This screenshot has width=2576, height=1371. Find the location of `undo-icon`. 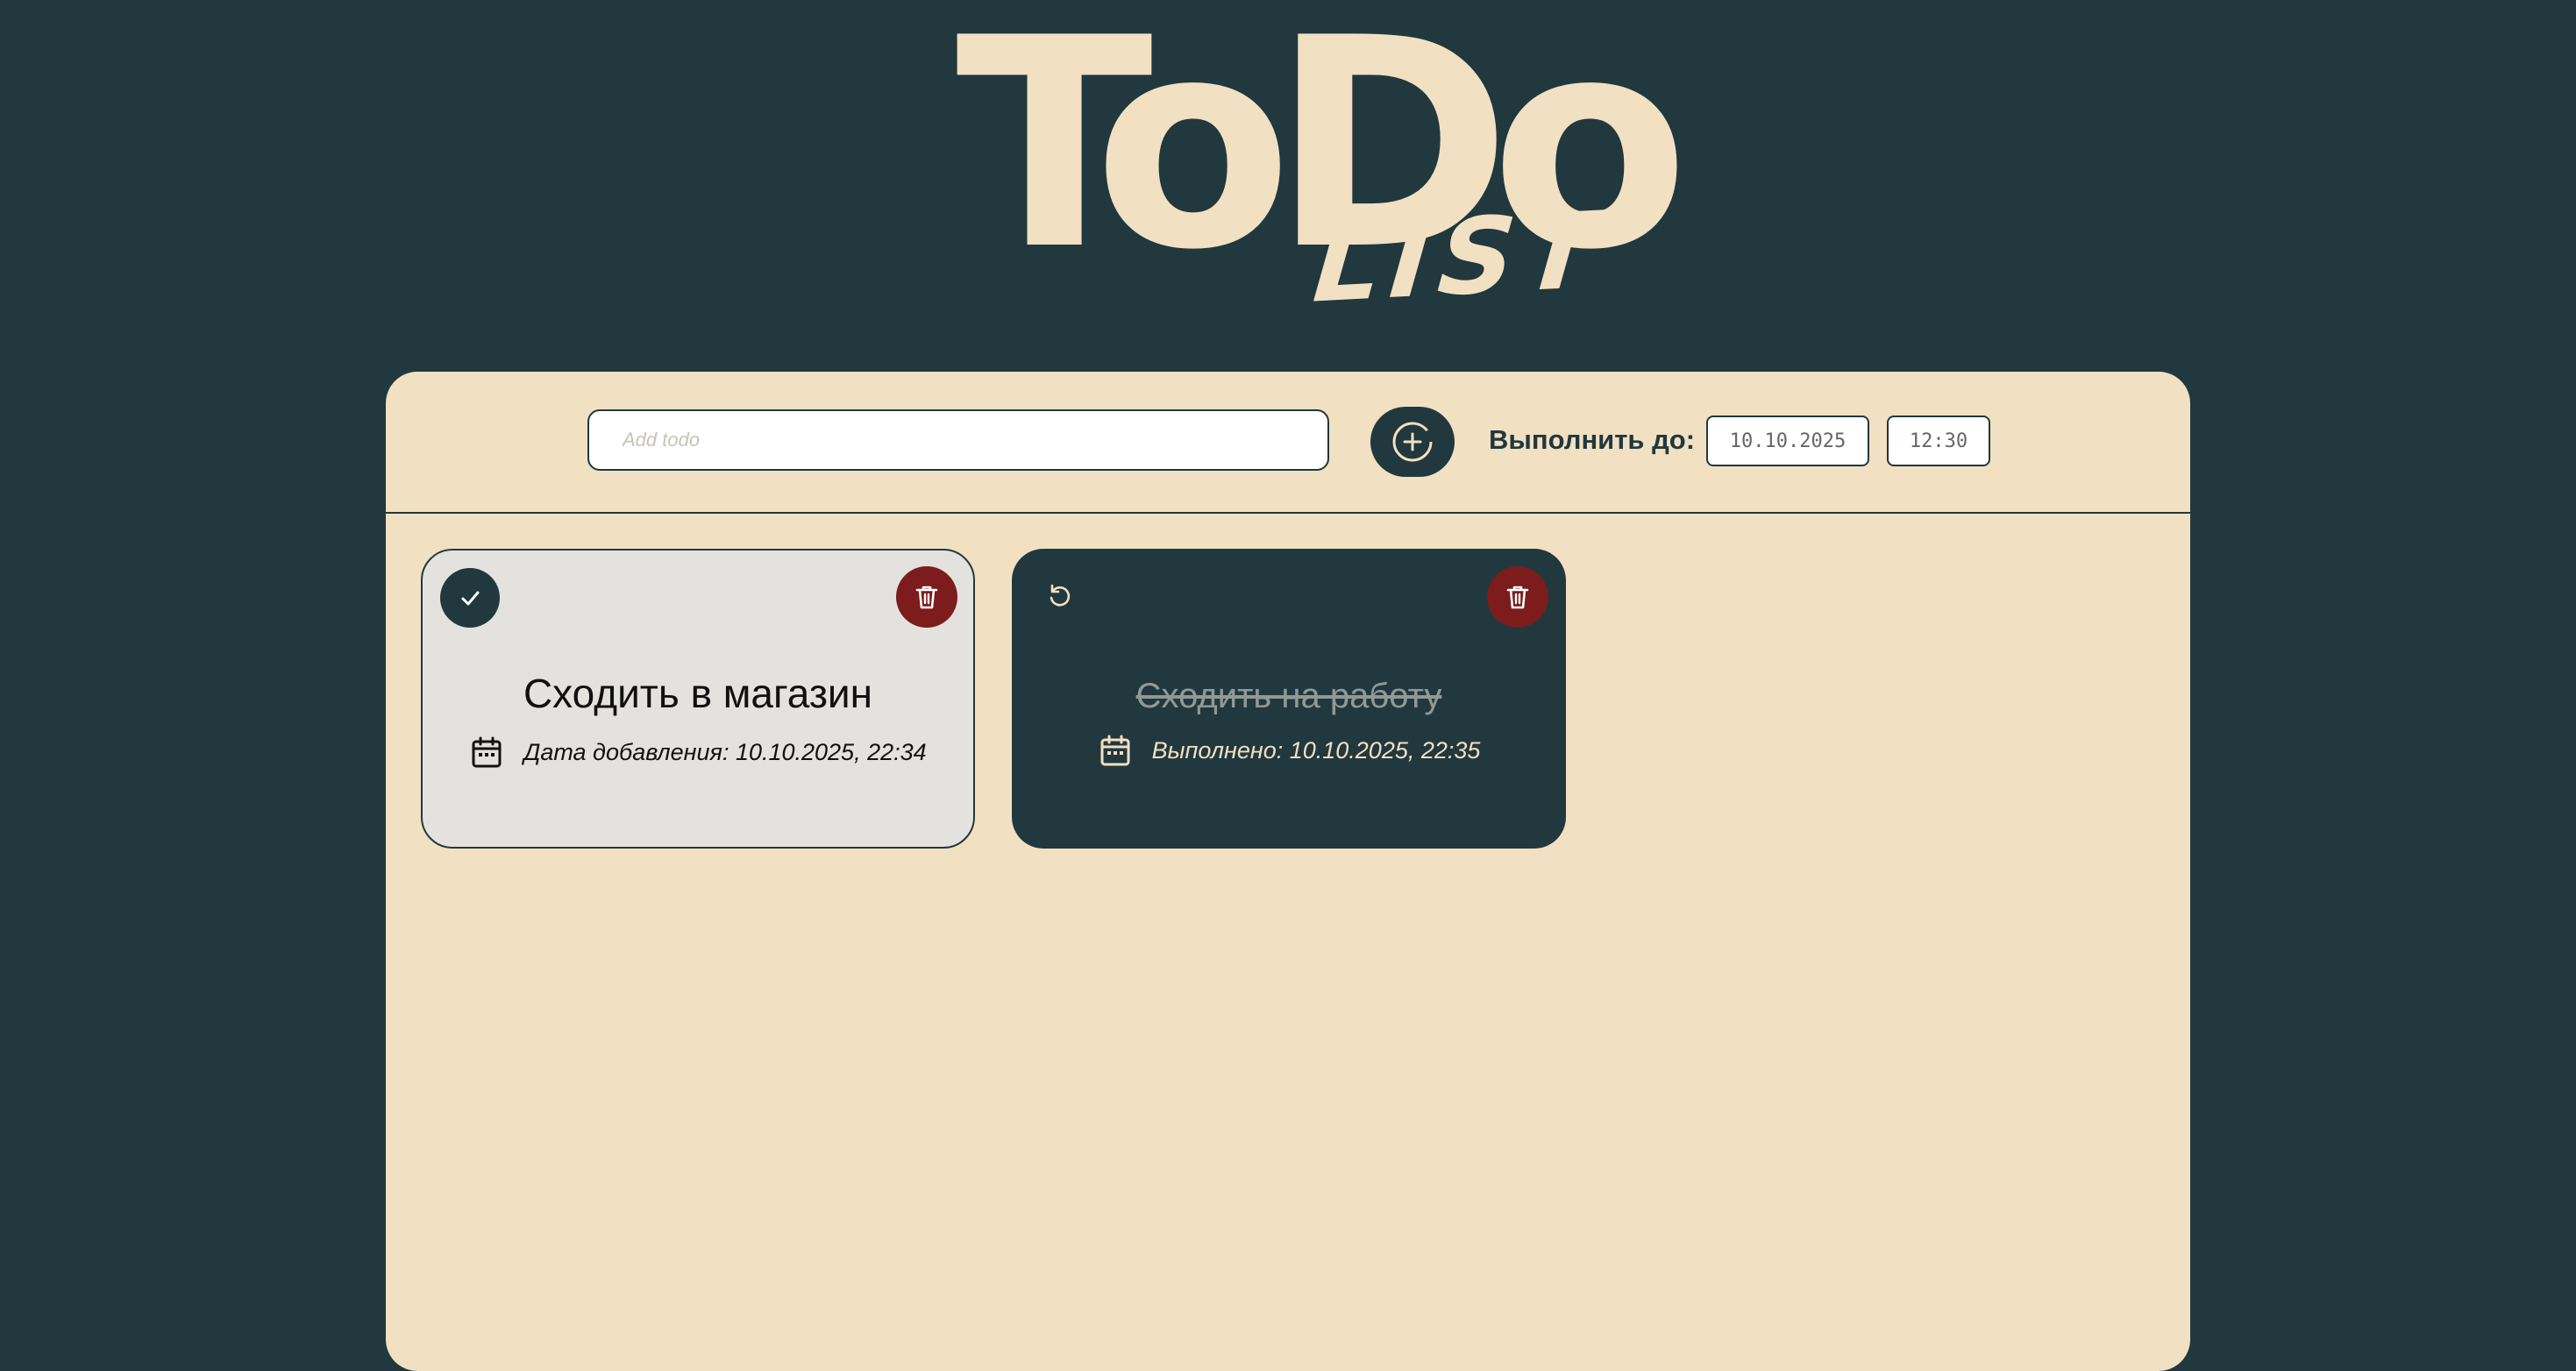

undo-icon is located at coordinates (1060, 595).